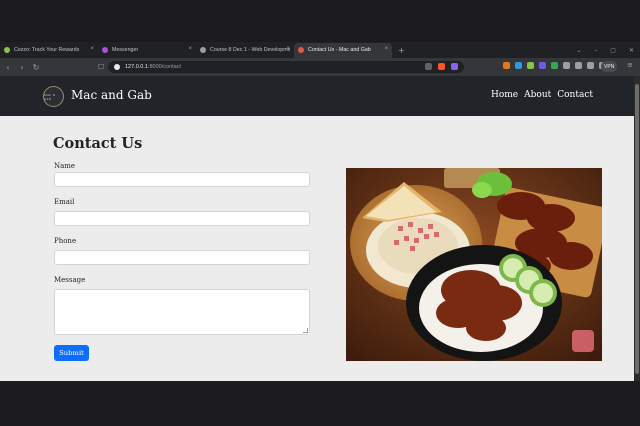 This screenshot has width=640, height=426. What do you see at coordinates (428, 66) in the screenshot?
I see `share-icon` at bounding box center [428, 66].